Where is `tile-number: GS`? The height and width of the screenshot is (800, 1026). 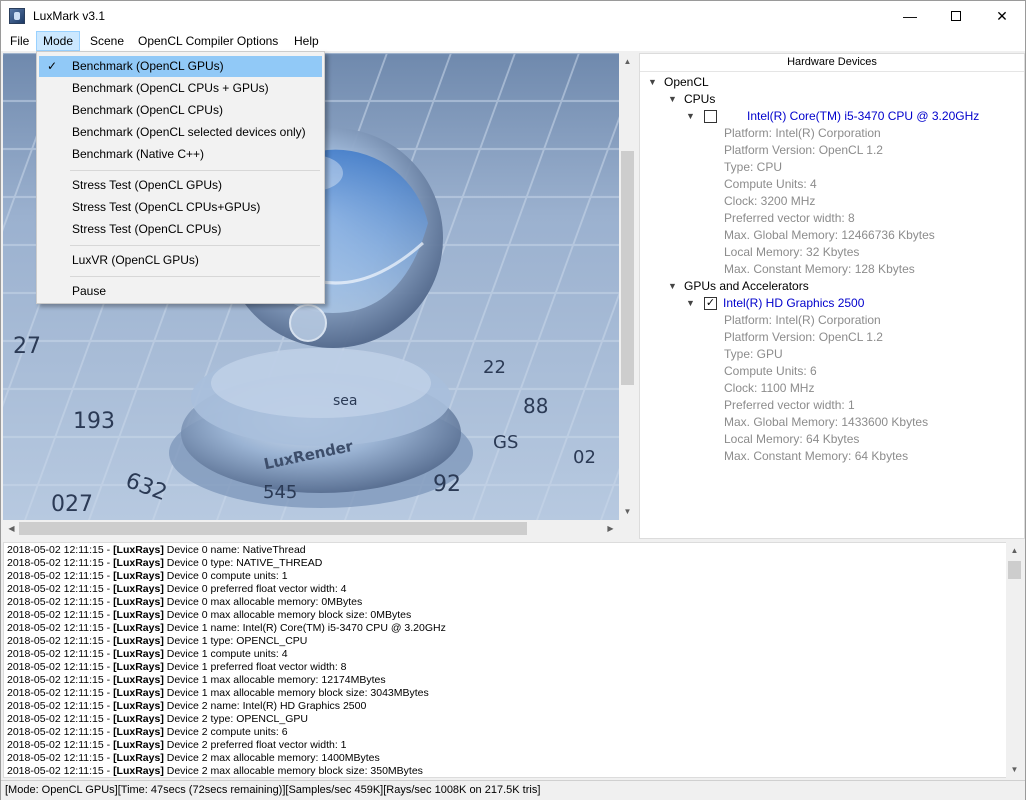 tile-number: GS is located at coordinates (505, 442).